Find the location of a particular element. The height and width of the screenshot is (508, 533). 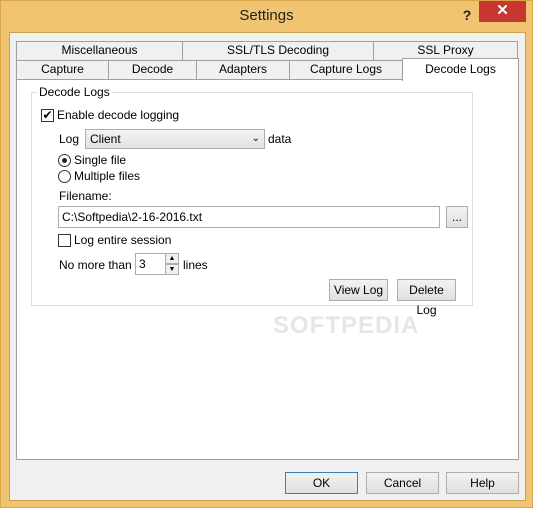

radio-selected-dot is located at coordinates (64, 160).